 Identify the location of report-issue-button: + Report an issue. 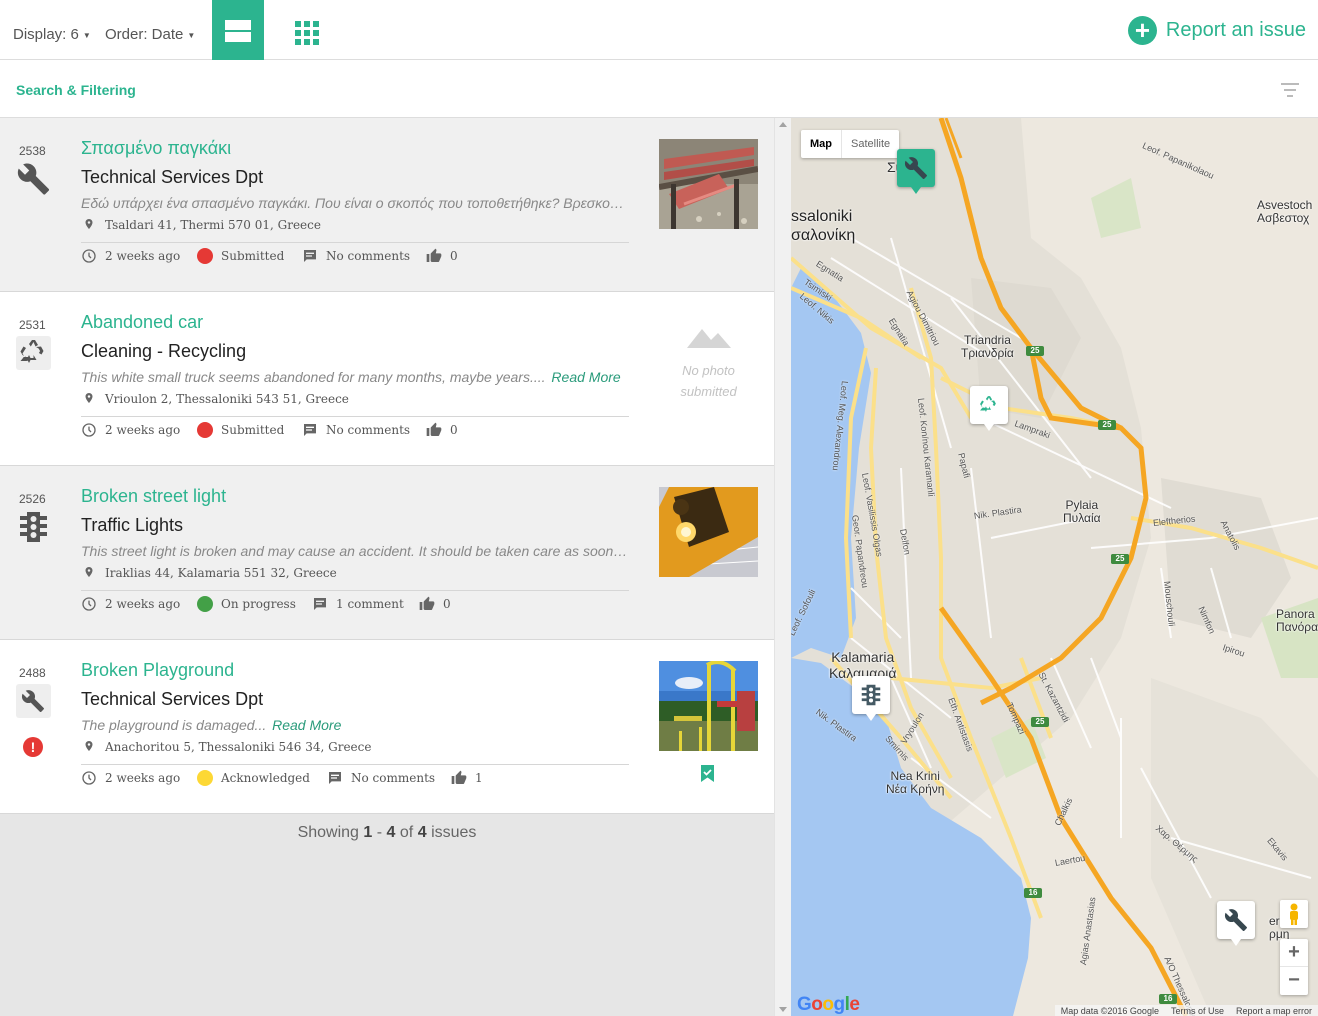
(1216, 30).